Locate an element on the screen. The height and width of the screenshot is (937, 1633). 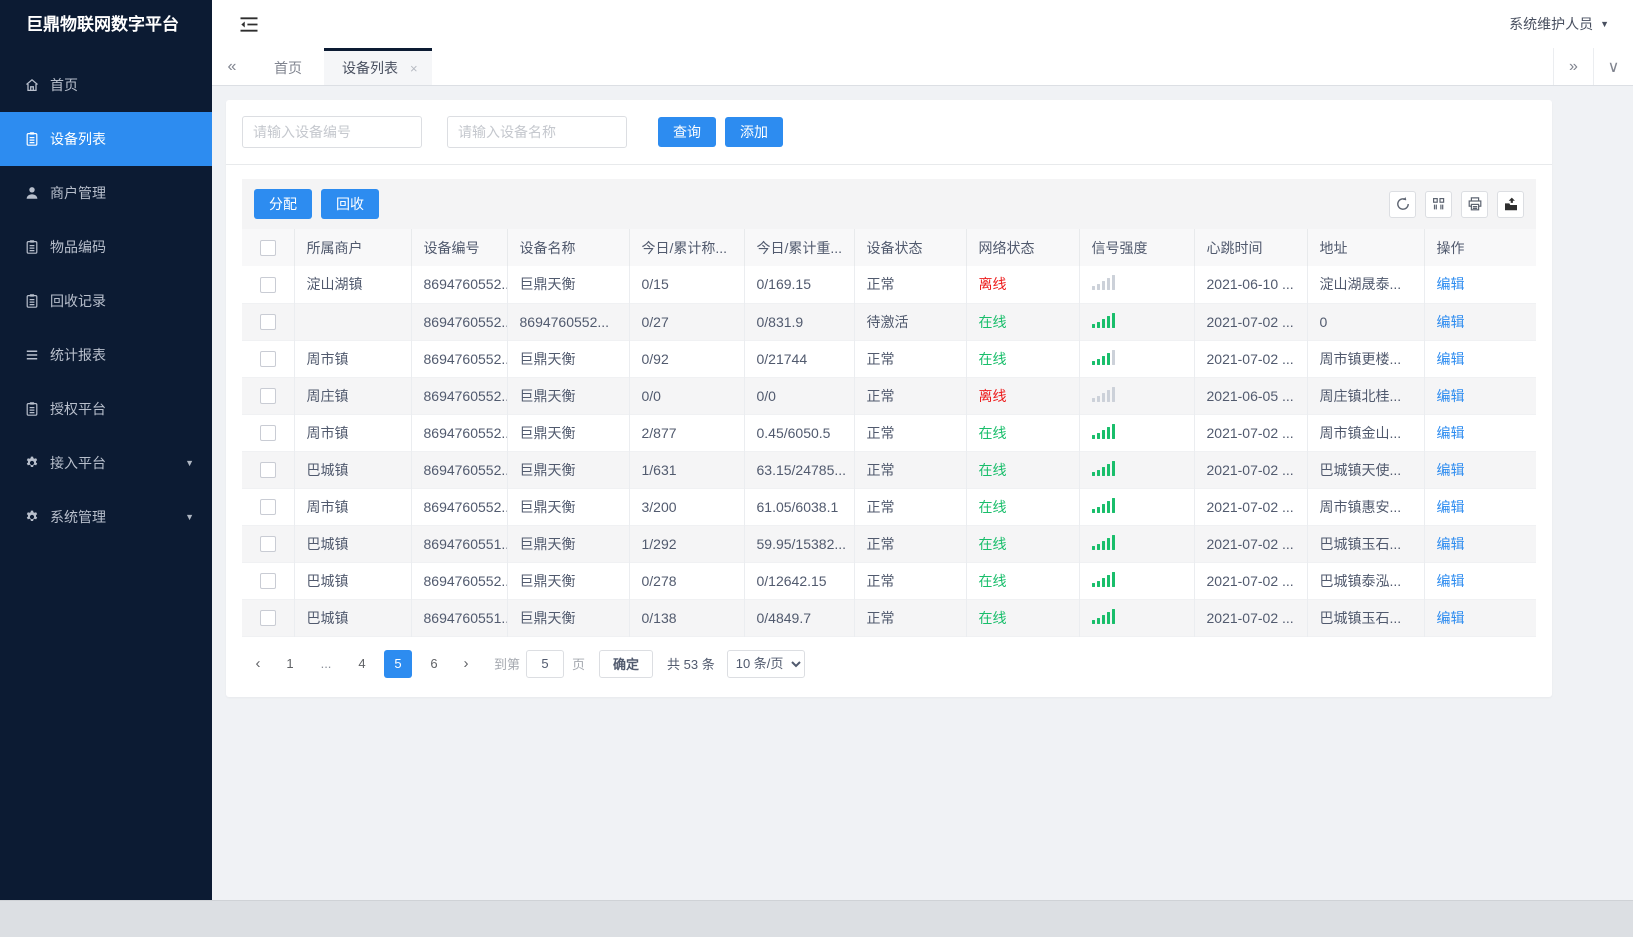
column-header: 设备编号 is located at coordinates (459, 247).